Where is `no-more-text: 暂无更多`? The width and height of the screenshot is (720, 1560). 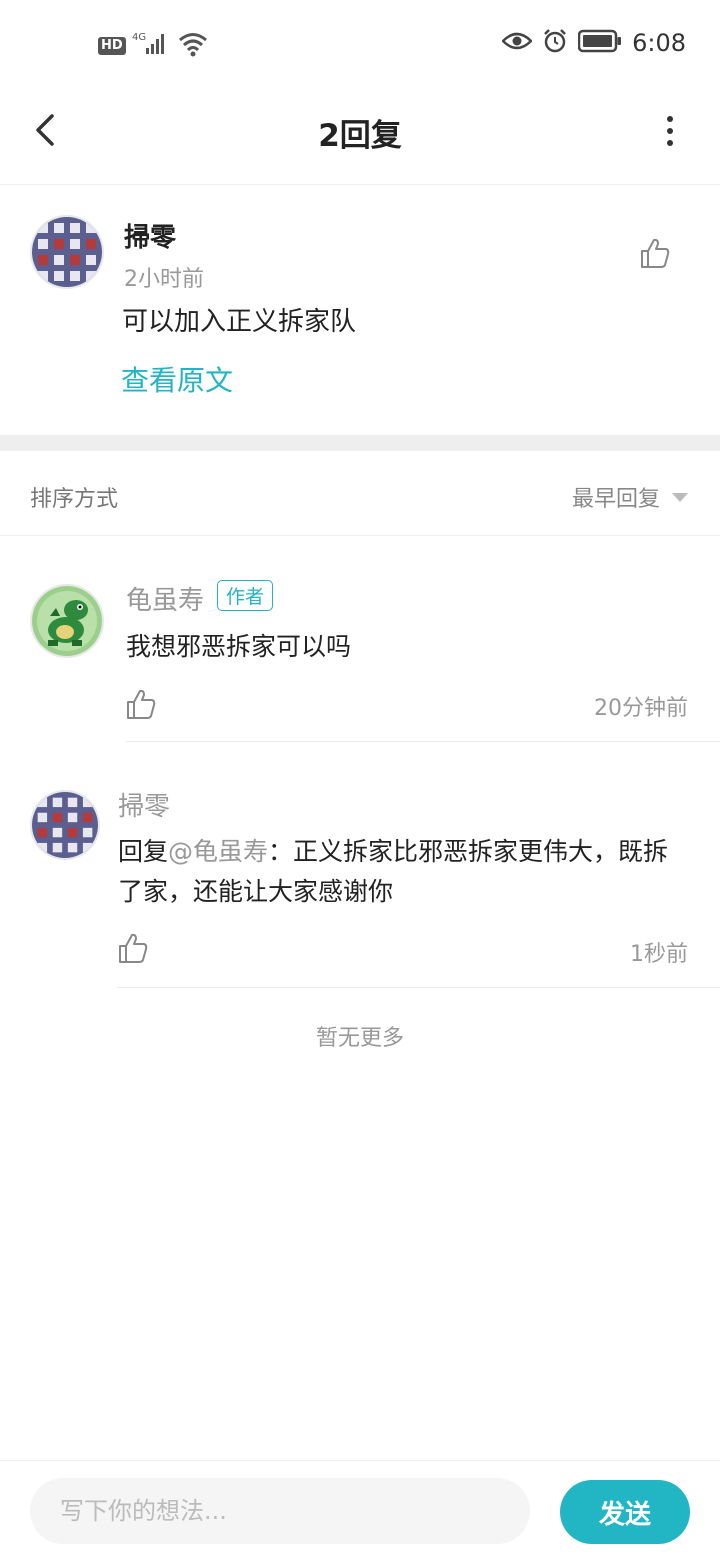
no-more-text: 暂无更多 is located at coordinates (359, 1038).